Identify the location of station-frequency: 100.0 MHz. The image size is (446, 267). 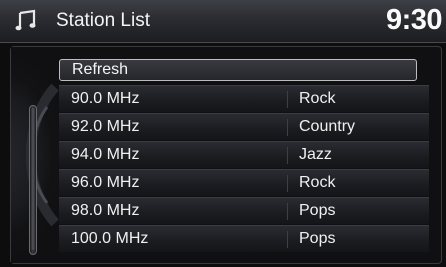
(110, 238).